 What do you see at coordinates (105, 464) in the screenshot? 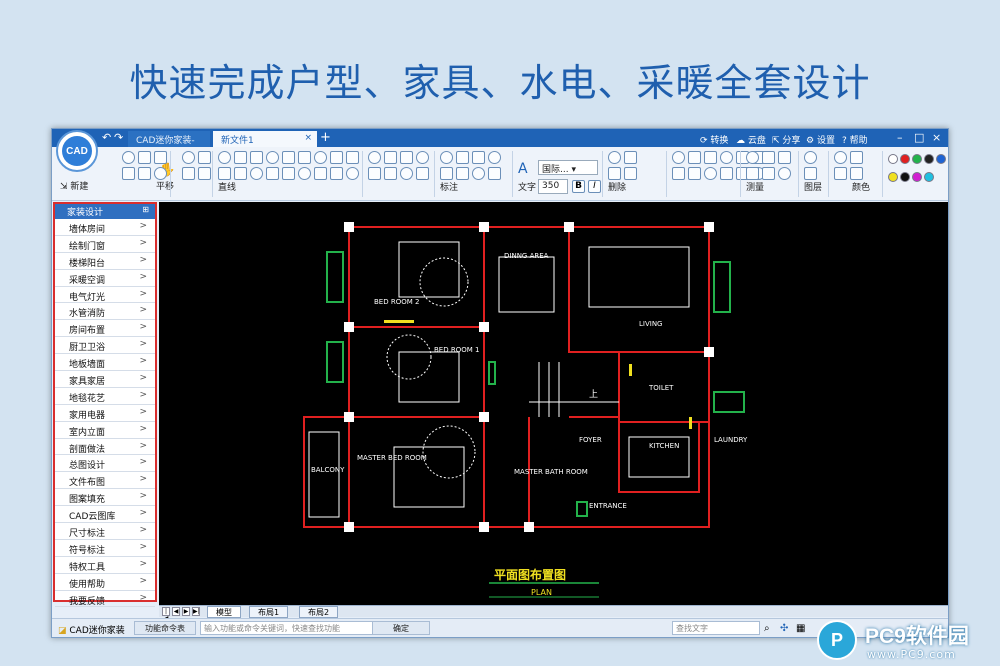
I see `sidebar-item: 总图设计 >` at bounding box center [105, 464].